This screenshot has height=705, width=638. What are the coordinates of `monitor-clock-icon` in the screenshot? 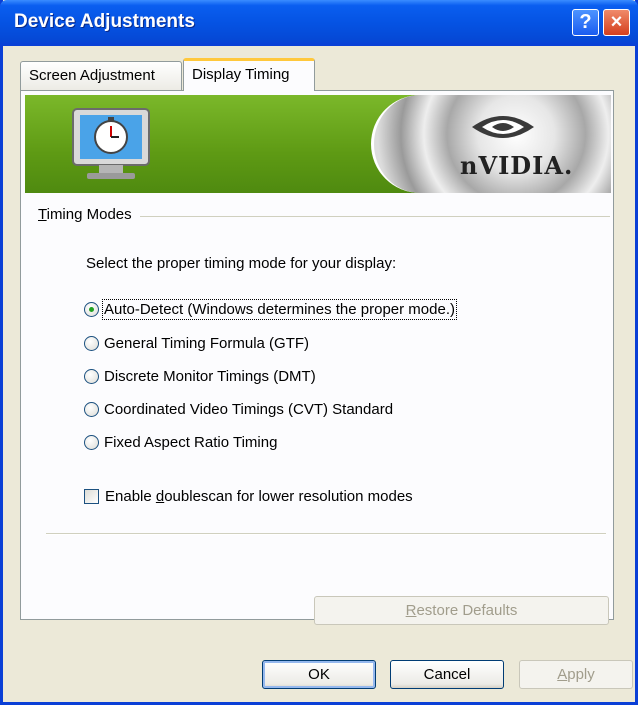 It's located at (111, 143).